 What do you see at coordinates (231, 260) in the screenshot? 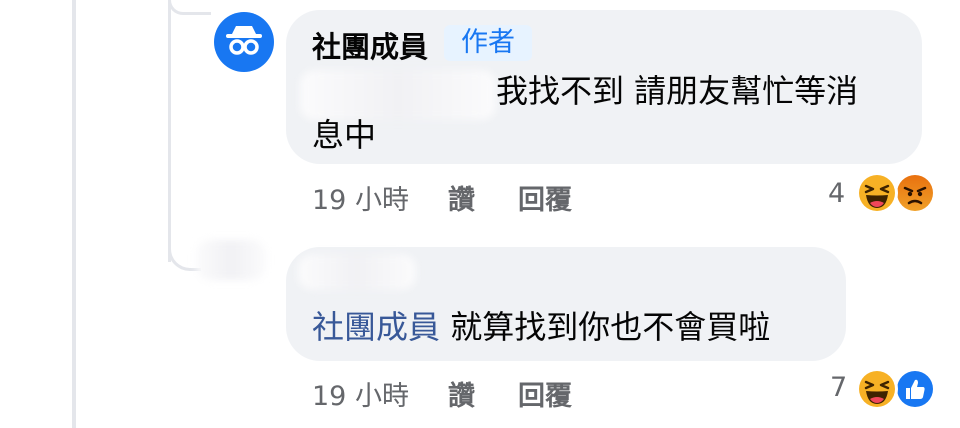
I see `redacted-avatar` at bounding box center [231, 260].